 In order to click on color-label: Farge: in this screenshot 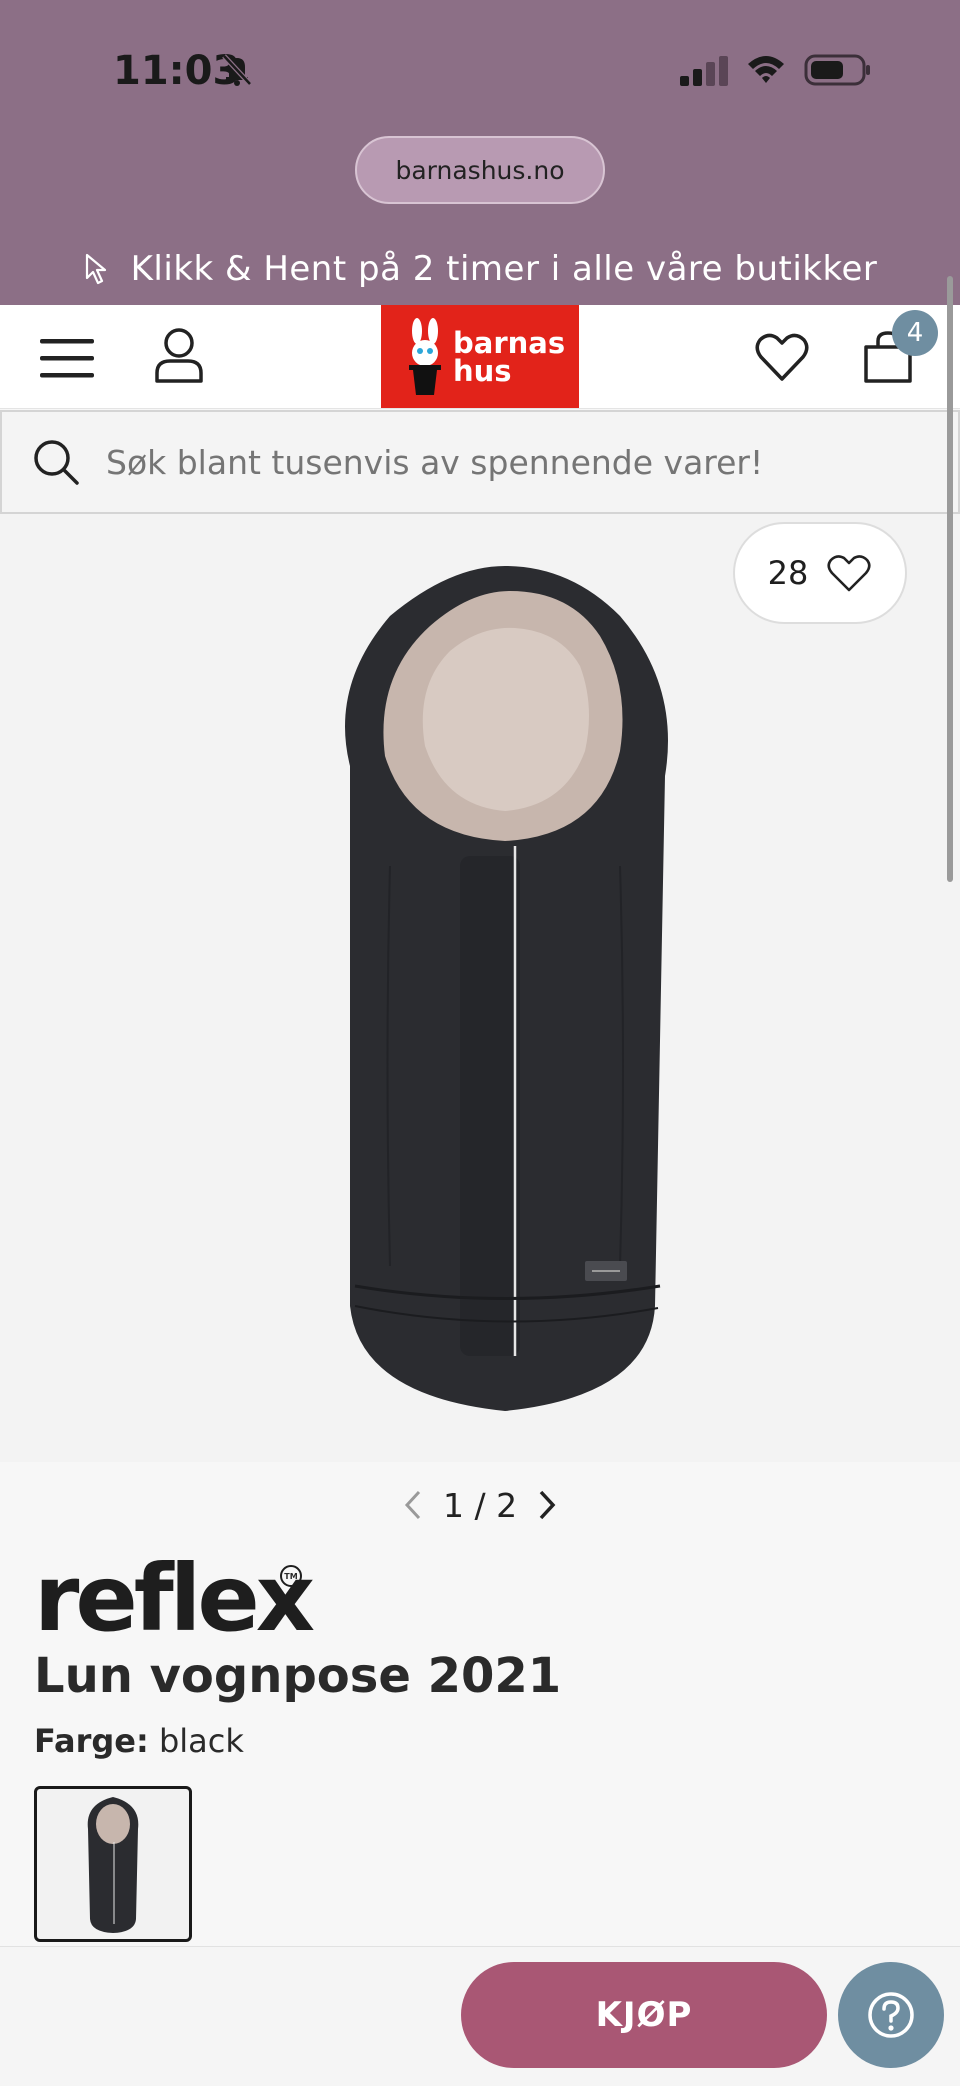, I will do `click(91, 1741)`.